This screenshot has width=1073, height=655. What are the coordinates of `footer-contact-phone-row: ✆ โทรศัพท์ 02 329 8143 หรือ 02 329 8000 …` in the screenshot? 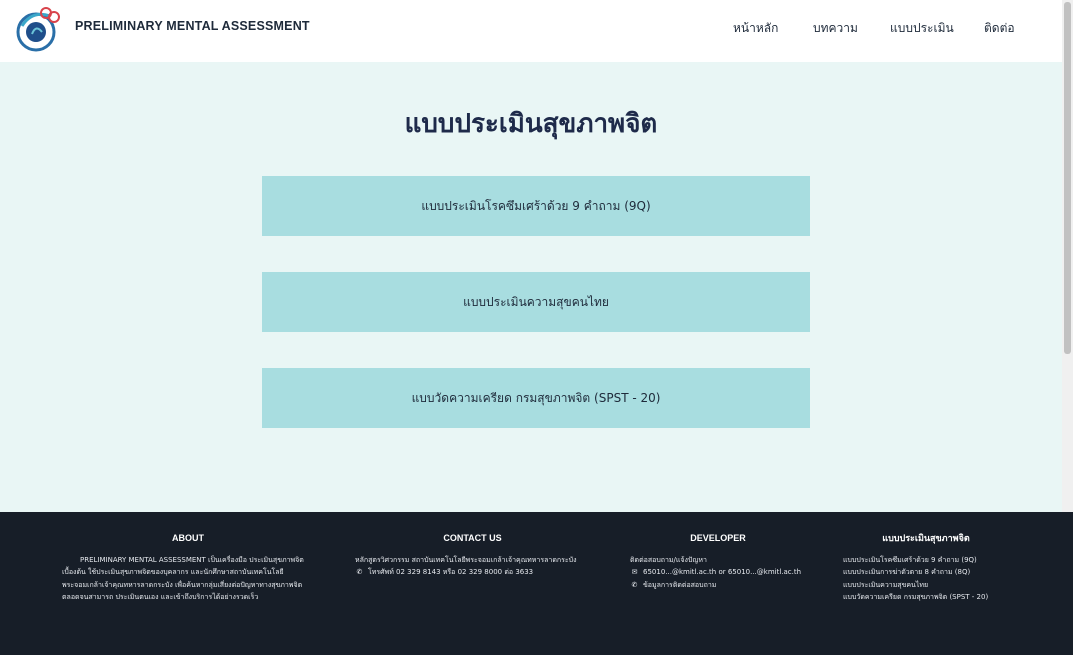 It's located at (472, 572).